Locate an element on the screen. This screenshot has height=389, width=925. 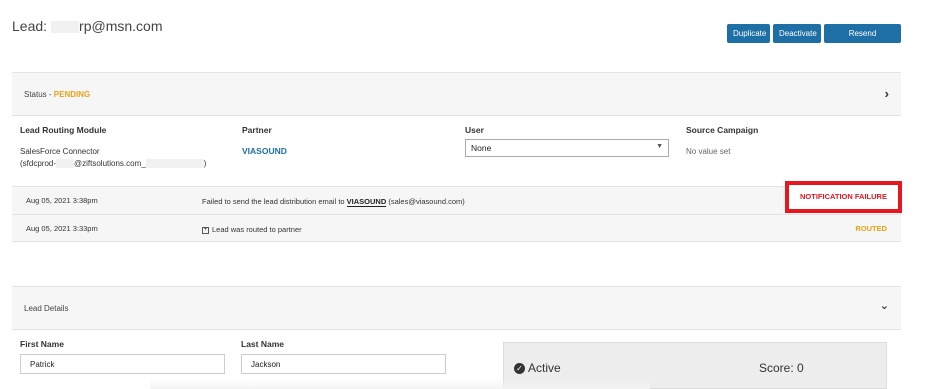
routed-status: ROUTED is located at coordinates (871, 228).